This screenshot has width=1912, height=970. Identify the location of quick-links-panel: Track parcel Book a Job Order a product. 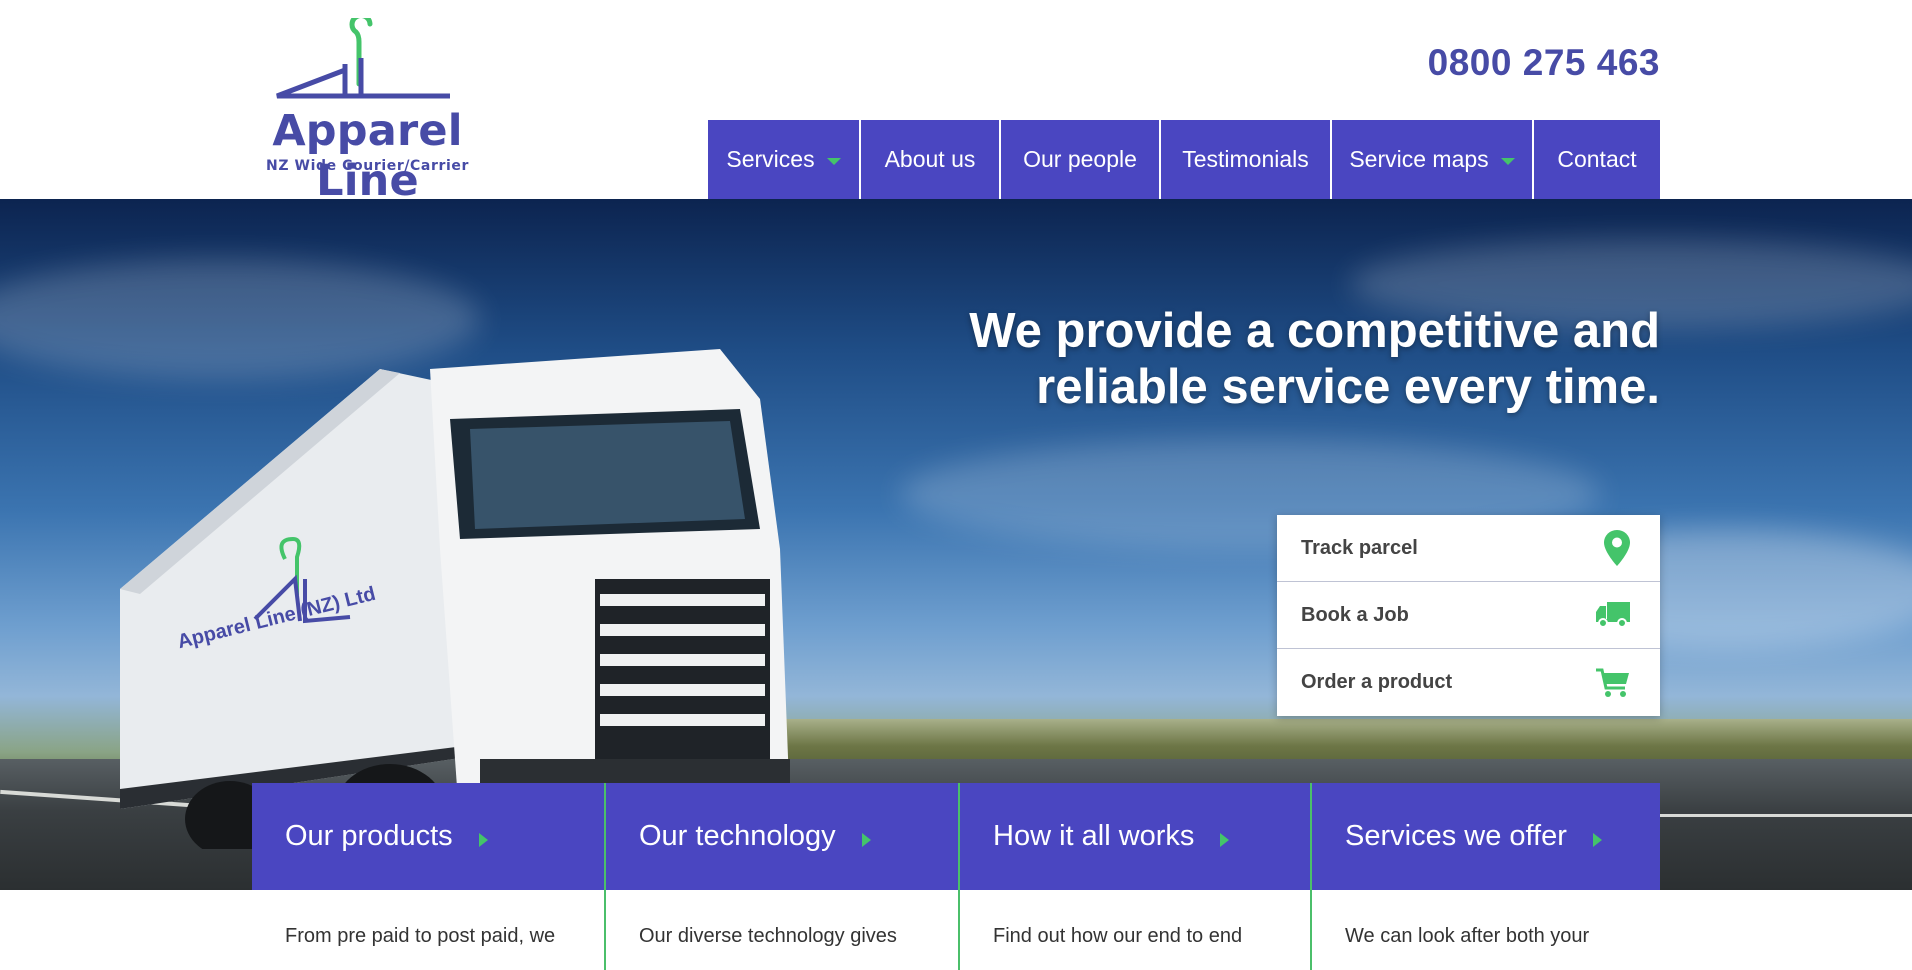
(1468, 615).